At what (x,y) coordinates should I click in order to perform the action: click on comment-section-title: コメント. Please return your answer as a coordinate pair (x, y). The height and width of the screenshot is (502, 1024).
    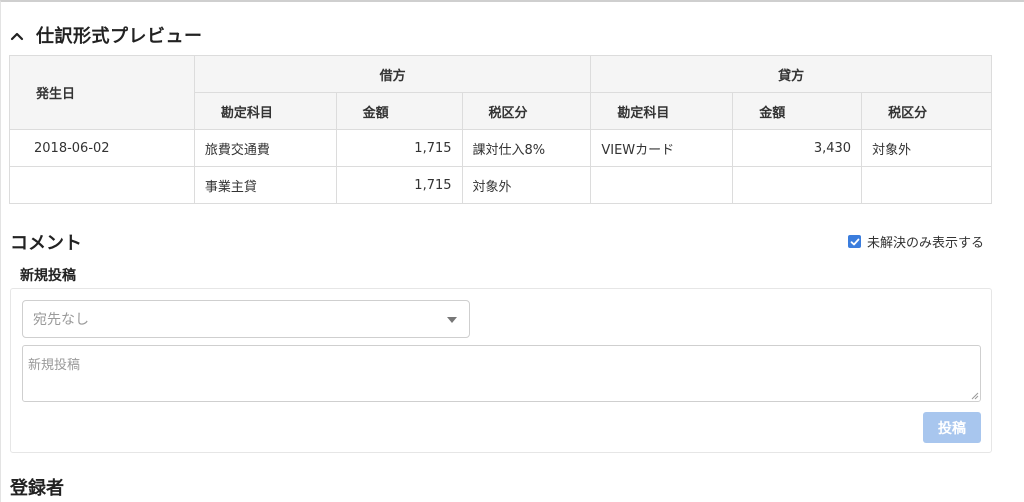
    Looking at the image, I should click on (46, 243).